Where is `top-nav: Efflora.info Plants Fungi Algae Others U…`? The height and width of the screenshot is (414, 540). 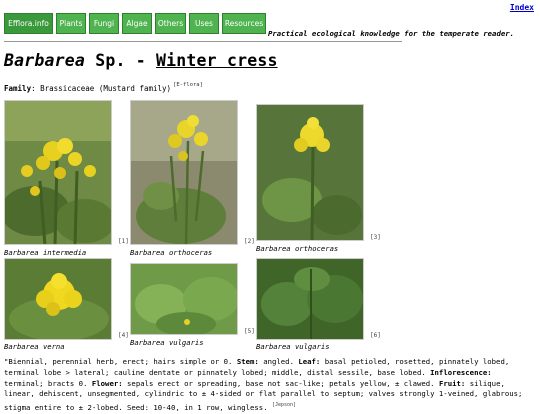
top-nav: Efflora.info Plants Fungi Algae Others U… is located at coordinates (135, 23).